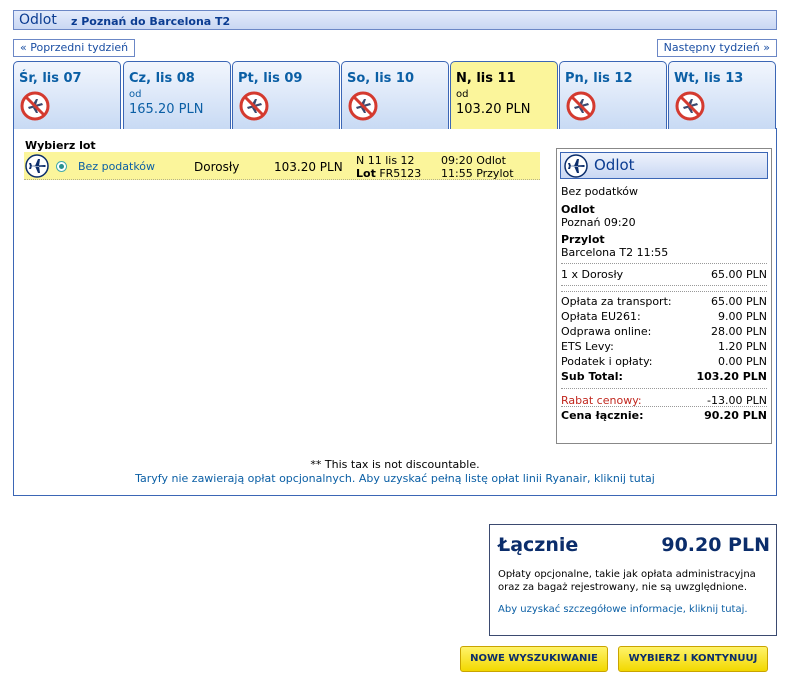  Describe the element at coordinates (739, 274) in the screenshot. I see `pax-line-value: 65.00 PLN` at that location.